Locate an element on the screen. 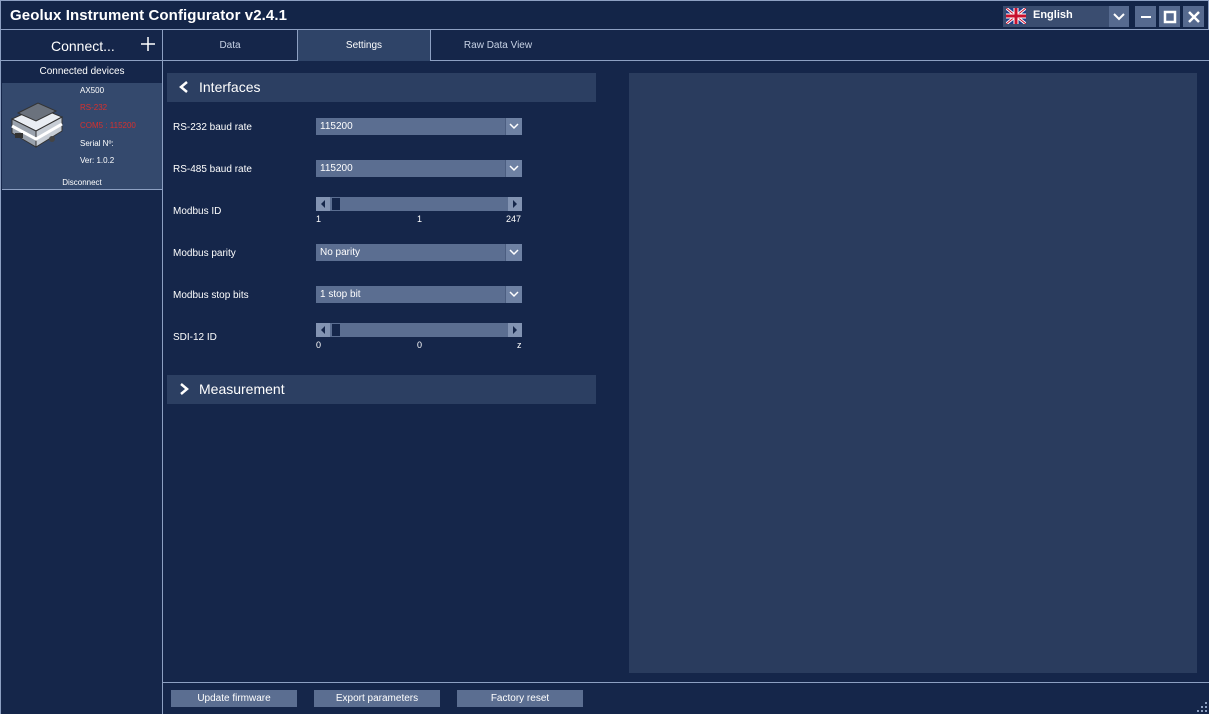  modbus-stop-bits-select: 1 stop bit is located at coordinates (419, 294).